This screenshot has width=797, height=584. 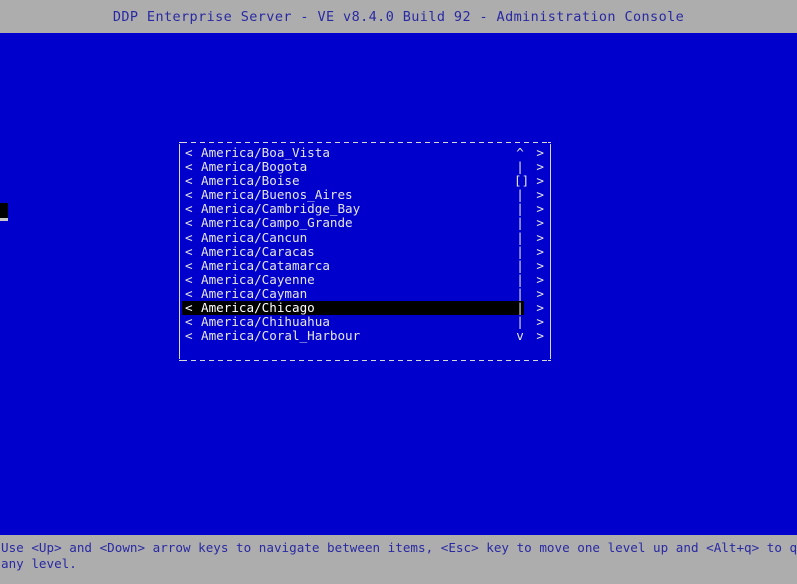 What do you see at coordinates (520, 152) in the screenshot?
I see `scrollbar-glyph: ^` at bounding box center [520, 152].